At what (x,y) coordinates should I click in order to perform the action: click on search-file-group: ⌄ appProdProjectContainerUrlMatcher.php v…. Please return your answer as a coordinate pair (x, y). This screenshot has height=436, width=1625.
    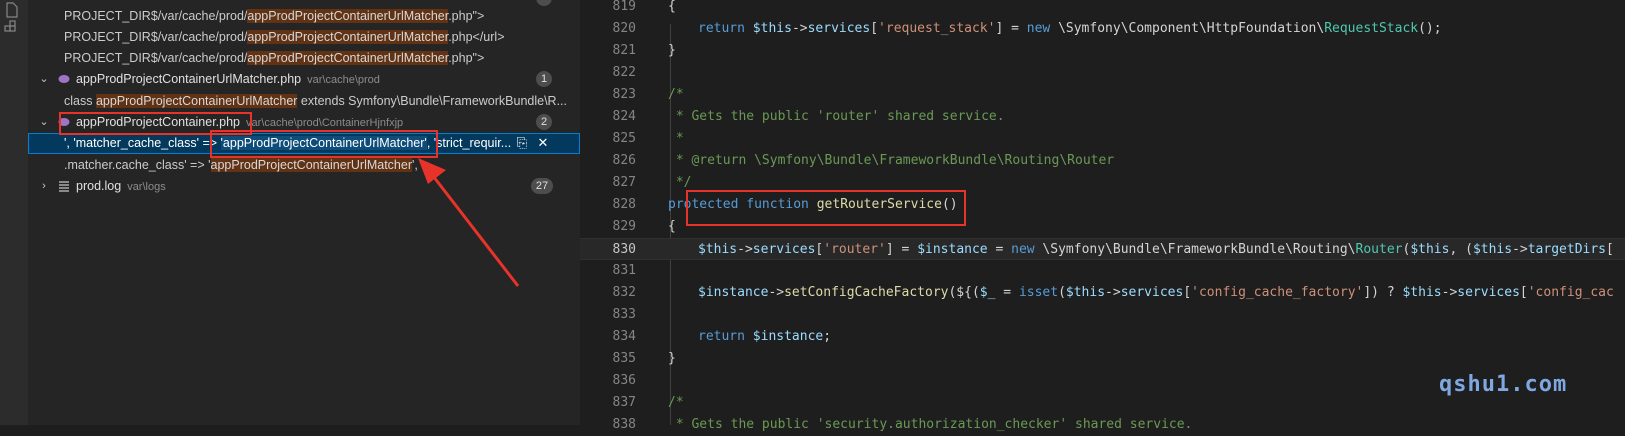
    Looking at the image, I should click on (304, 79).